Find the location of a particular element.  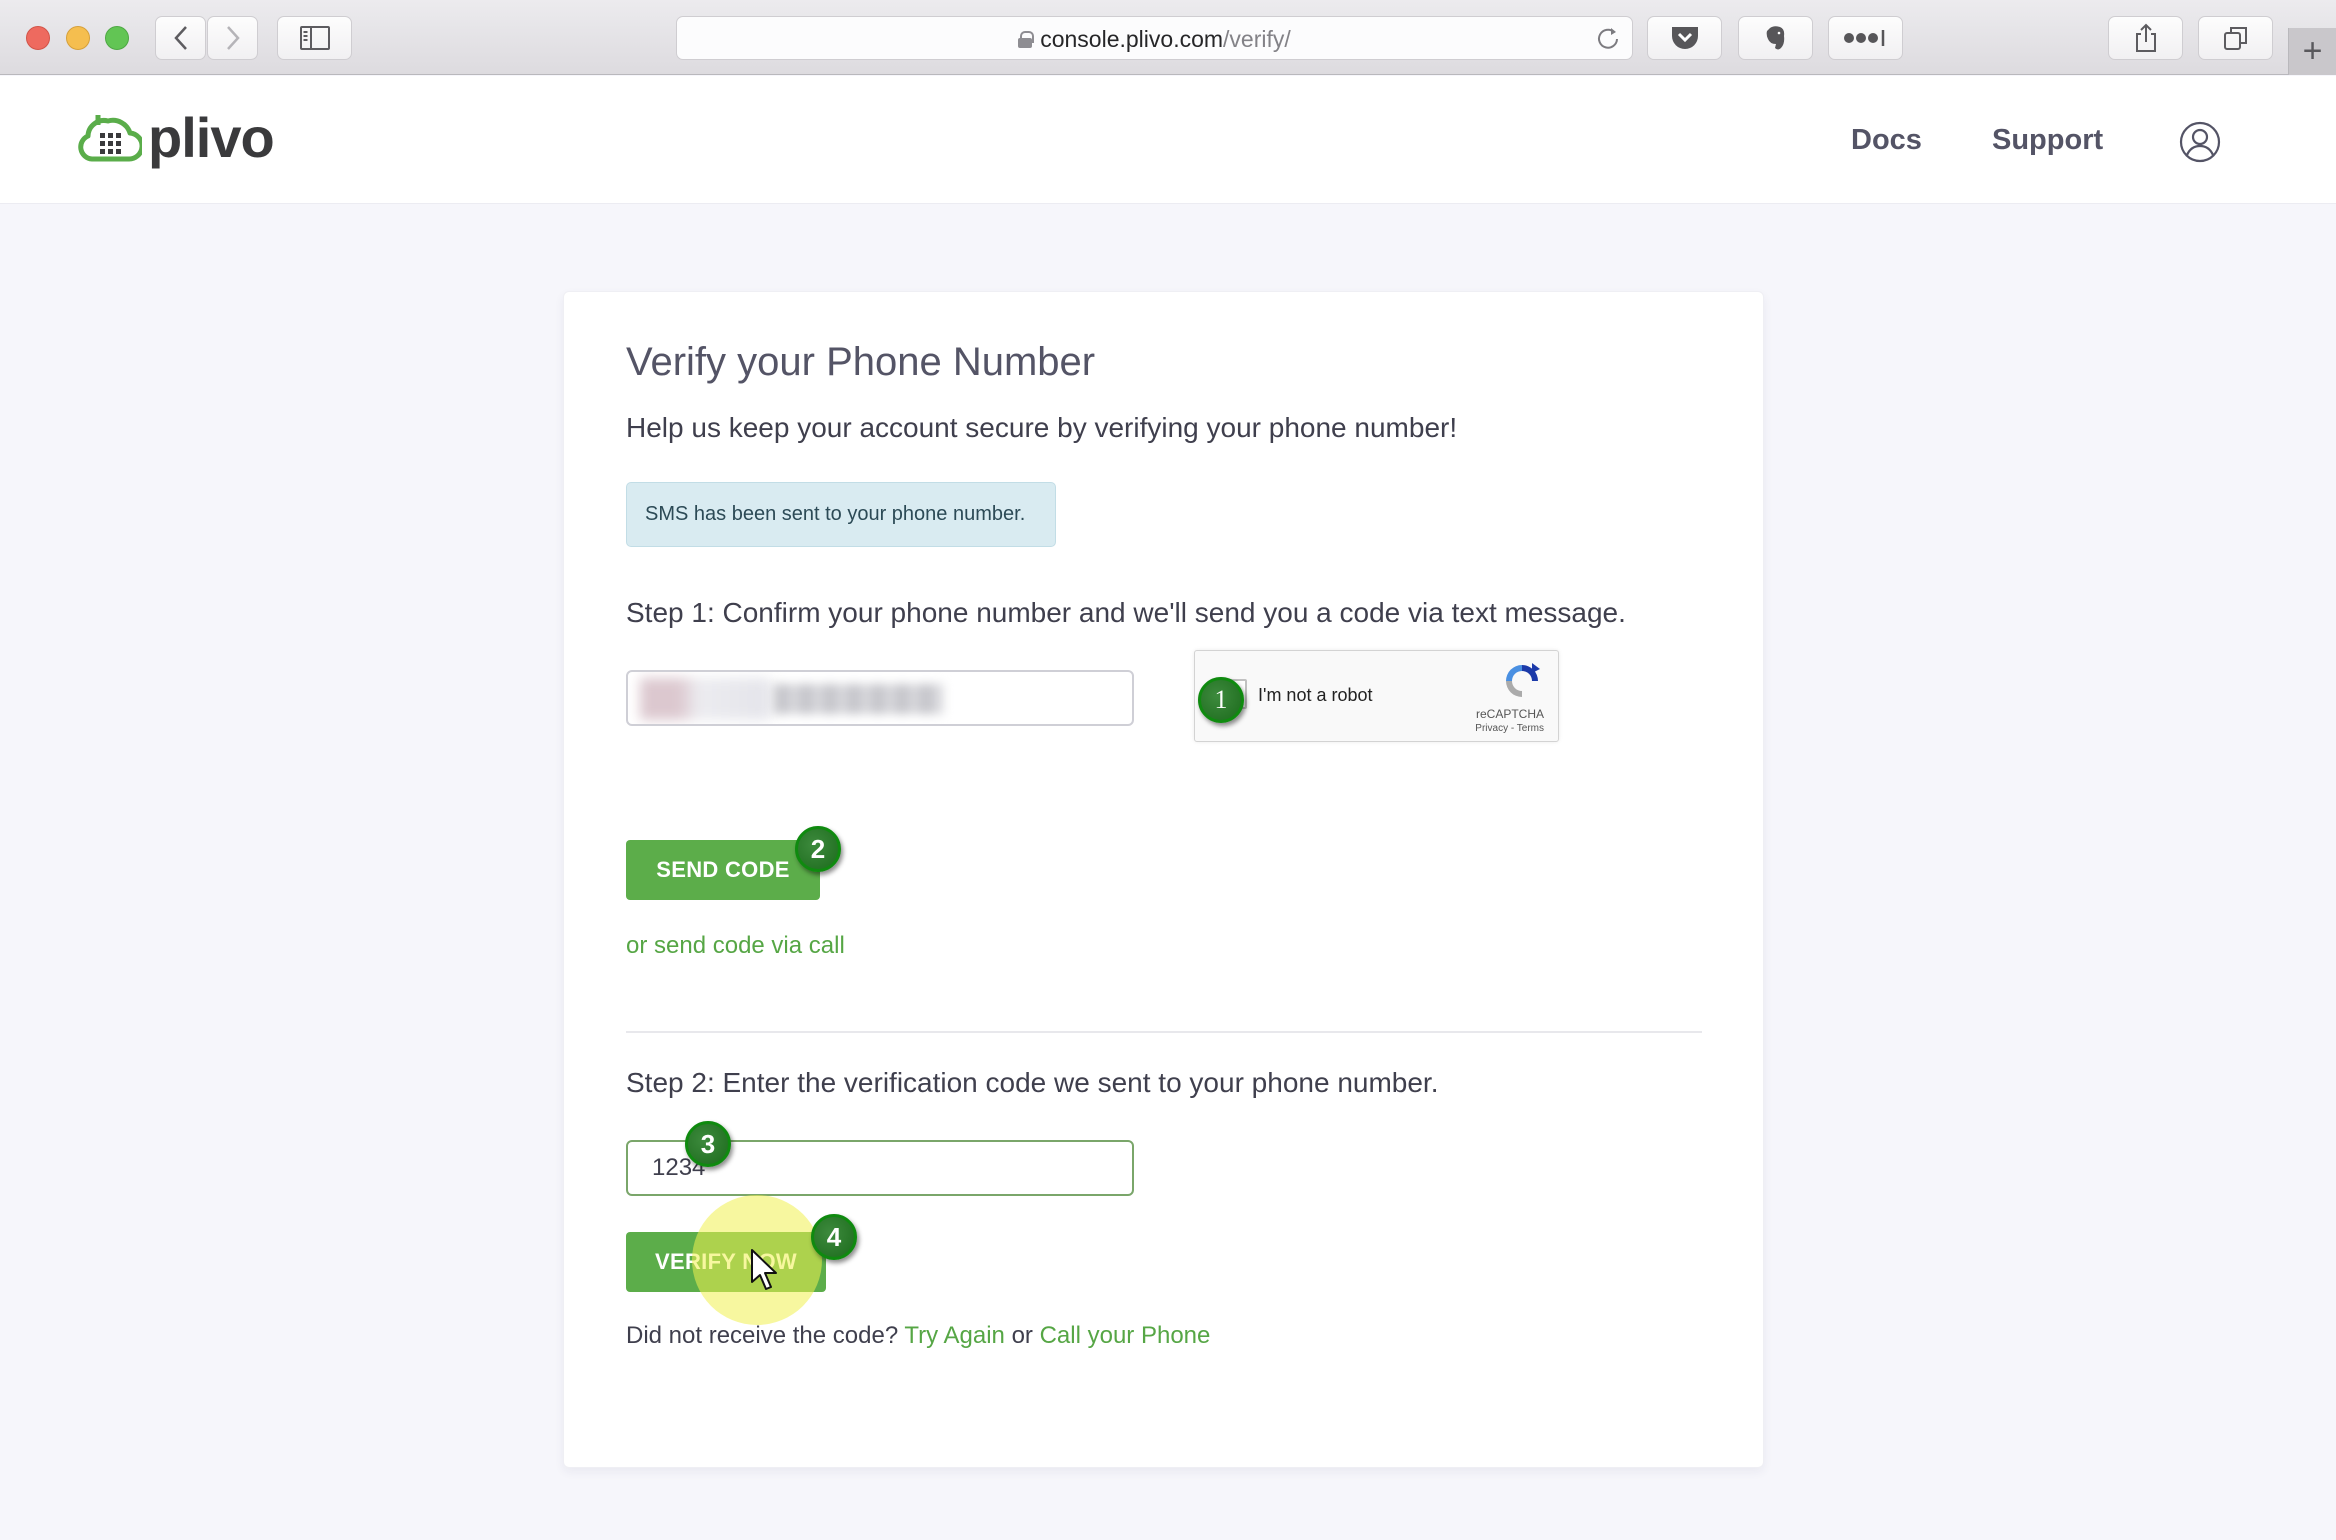

url-display: console.plivo.com/verify/ is located at coordinates (1154, 39).